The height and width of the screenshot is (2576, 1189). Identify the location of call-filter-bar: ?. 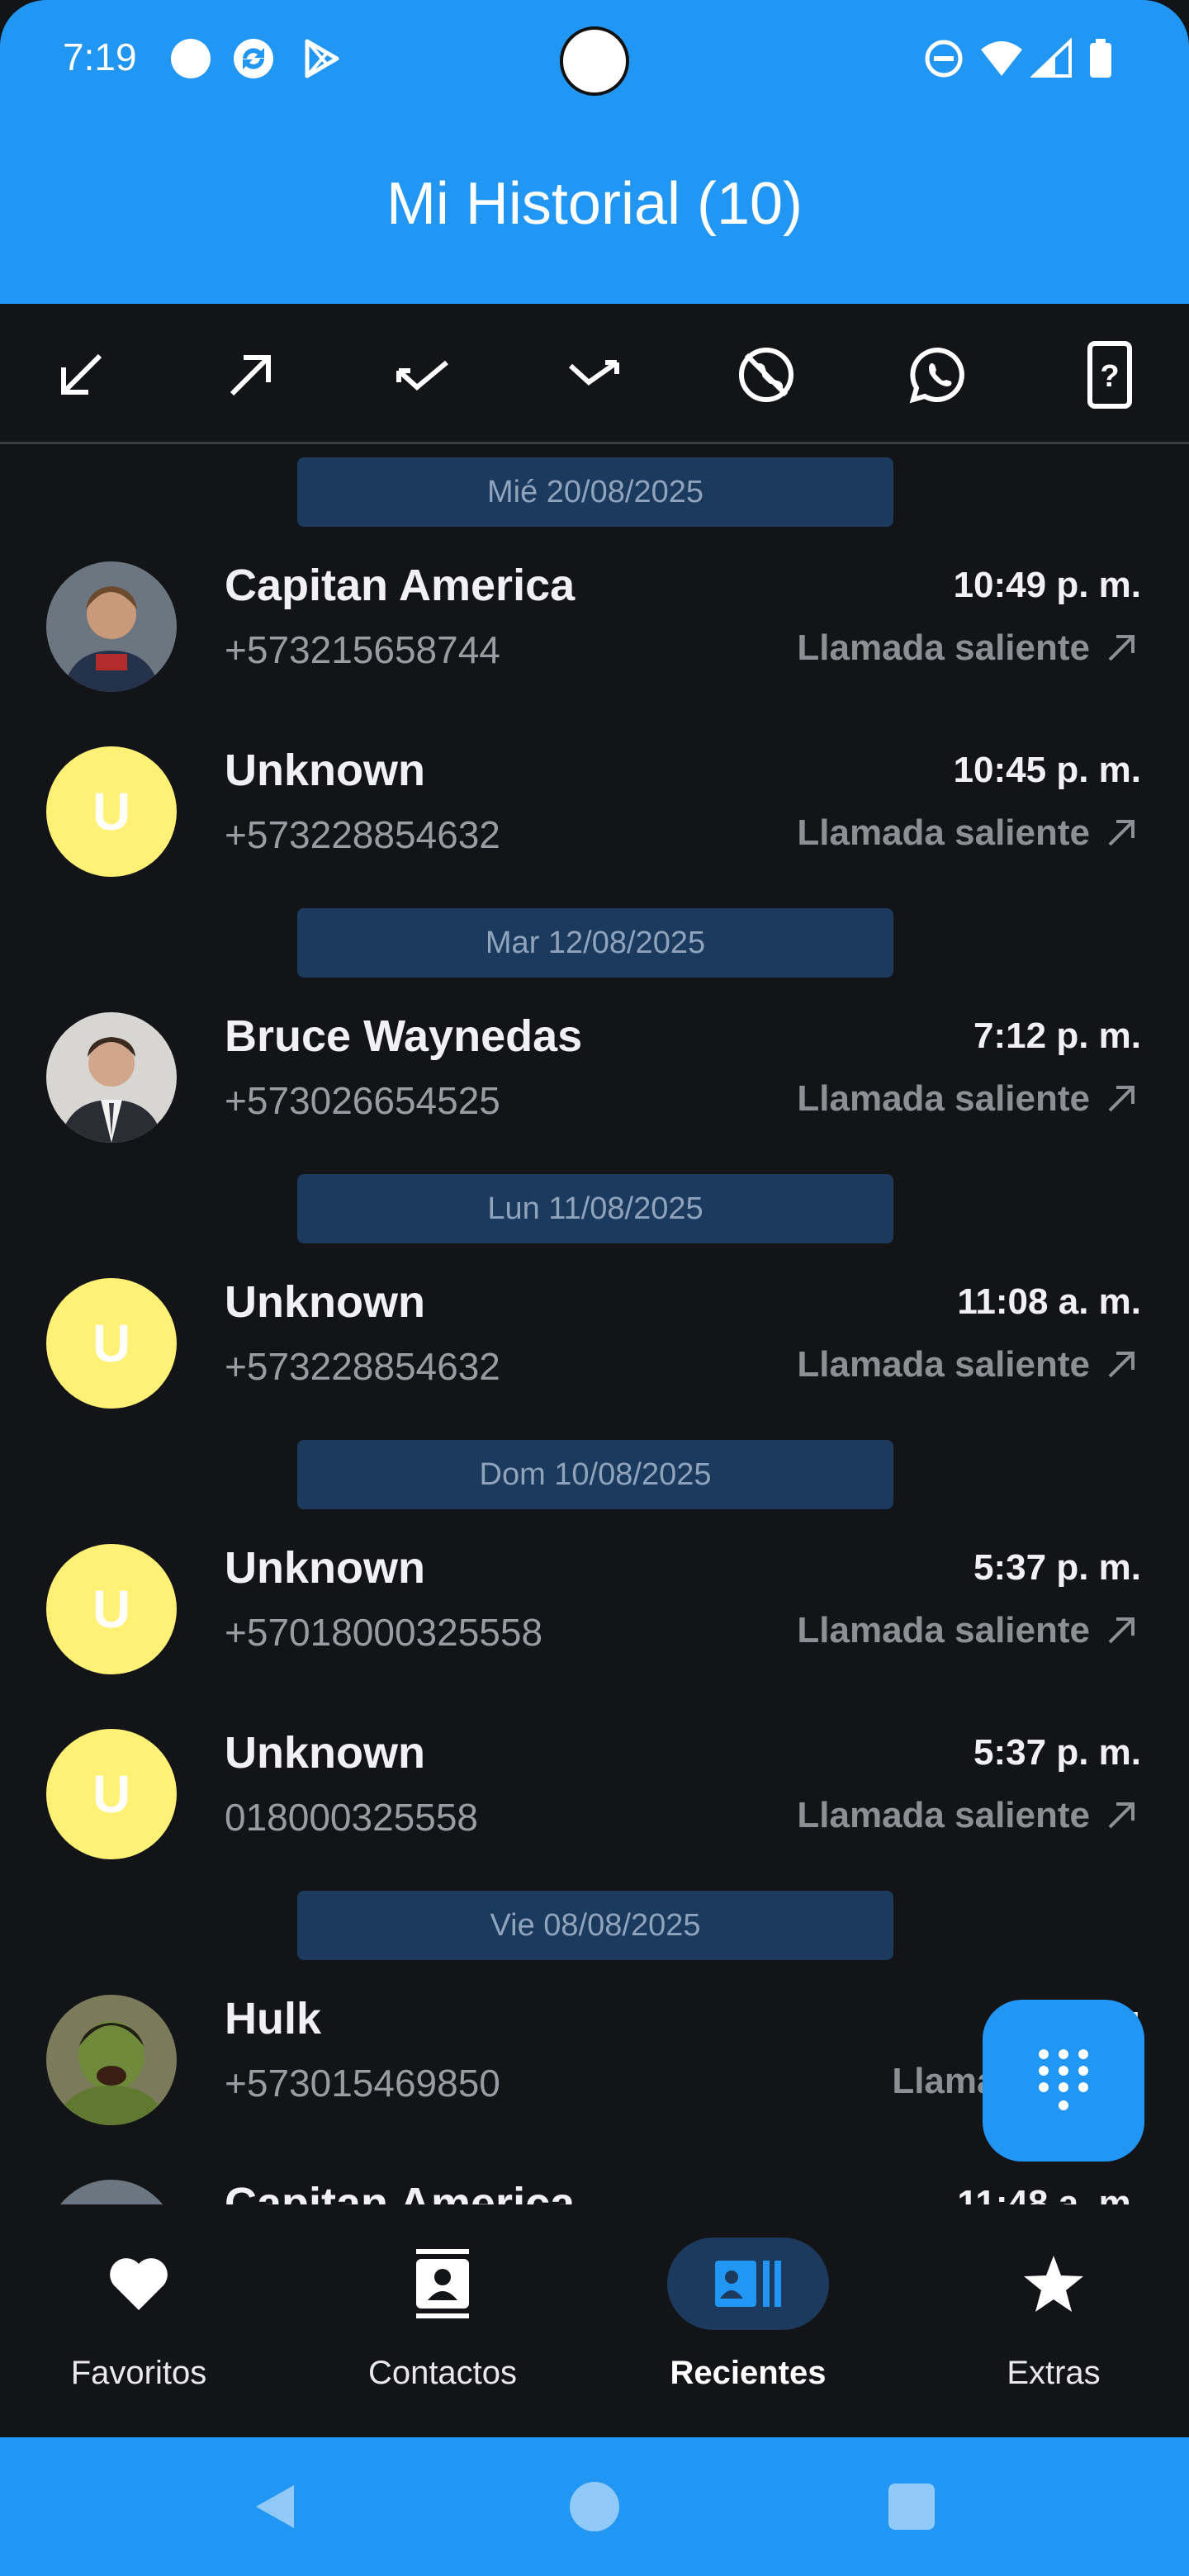
(594, 374).